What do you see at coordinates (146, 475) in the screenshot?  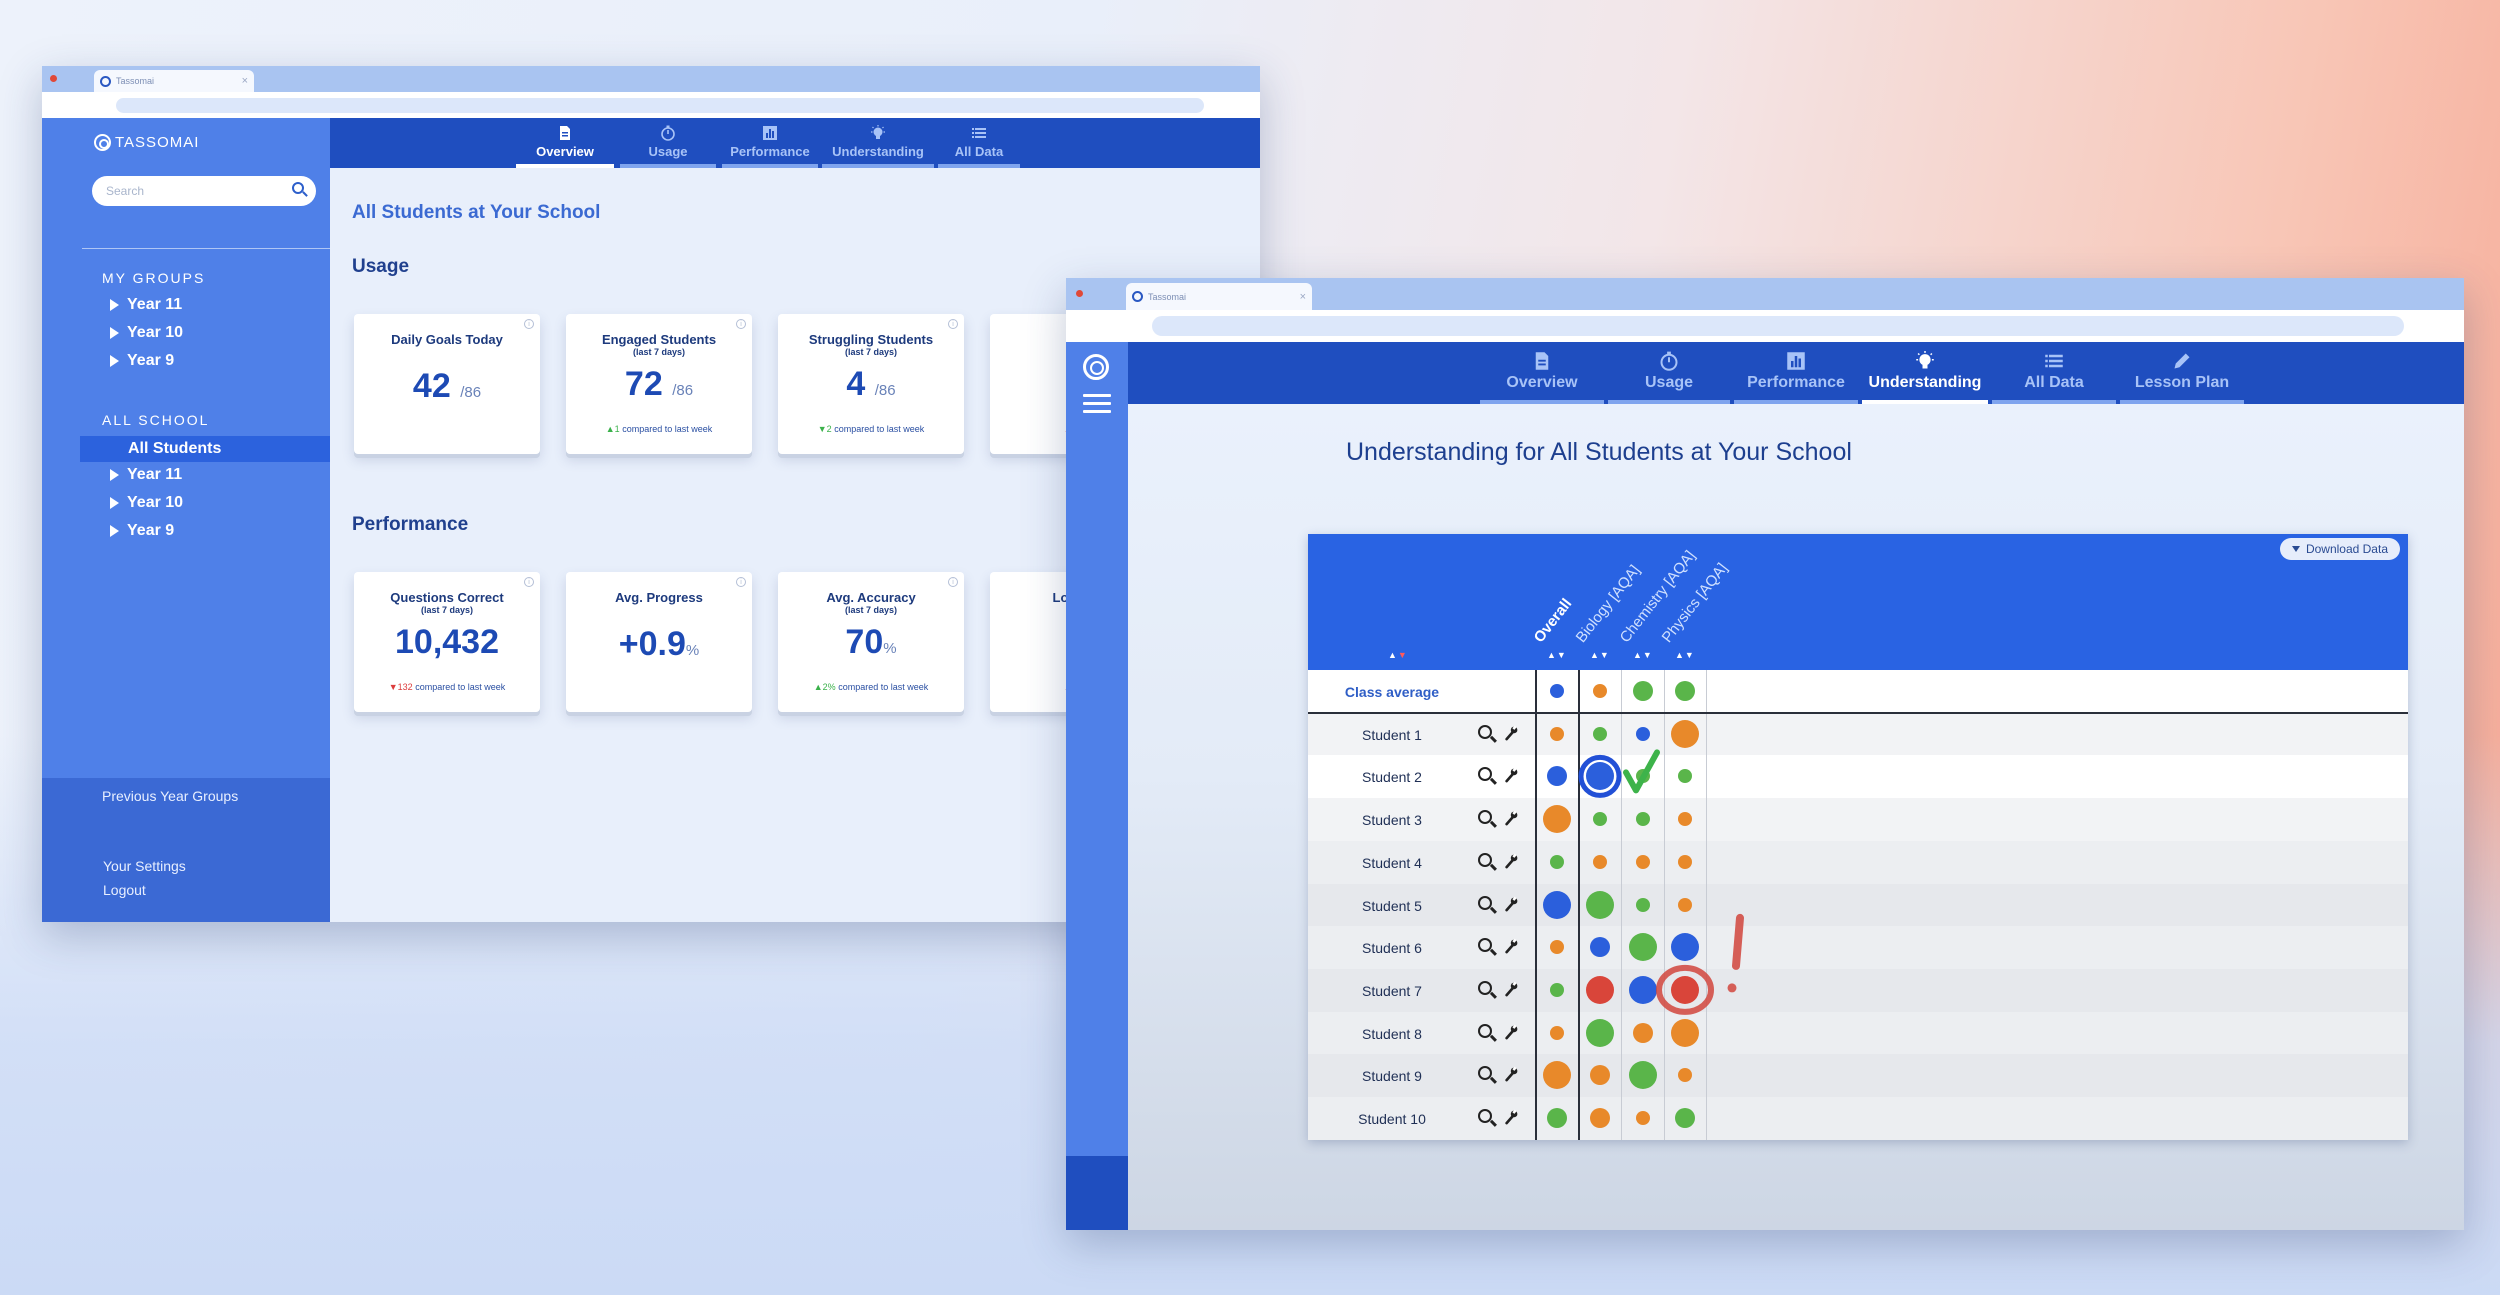 I see `sidebar-item-school-year-11: Year 11` at bounding box center [146, 475].